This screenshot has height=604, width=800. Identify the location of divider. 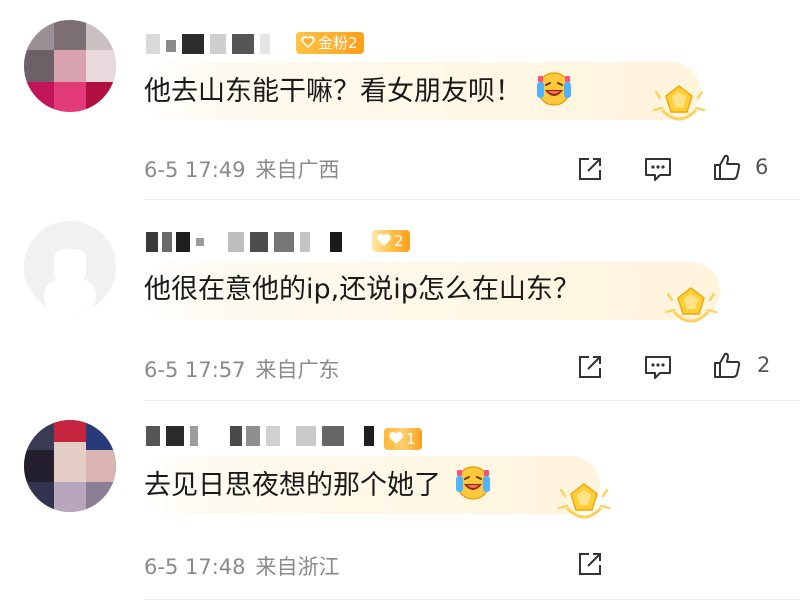
(472, 599).